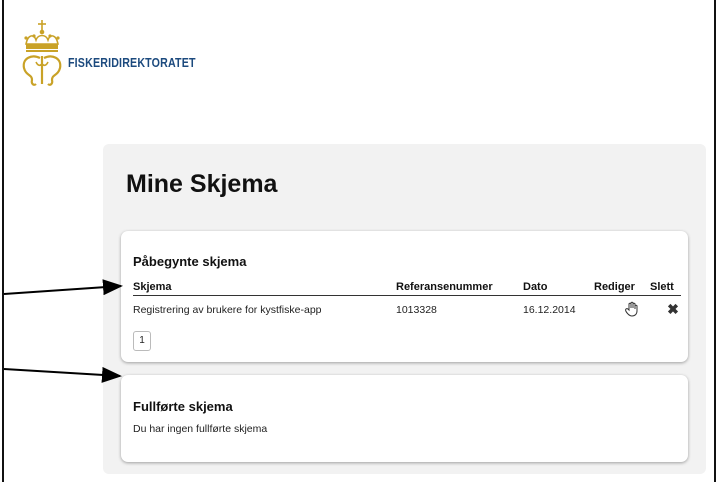 The width and height of the screenshot is (722, 482). Describe the element at coordinates (63, 287) in the screenshot. I see `arrow-to-in-progress-header` at that location.